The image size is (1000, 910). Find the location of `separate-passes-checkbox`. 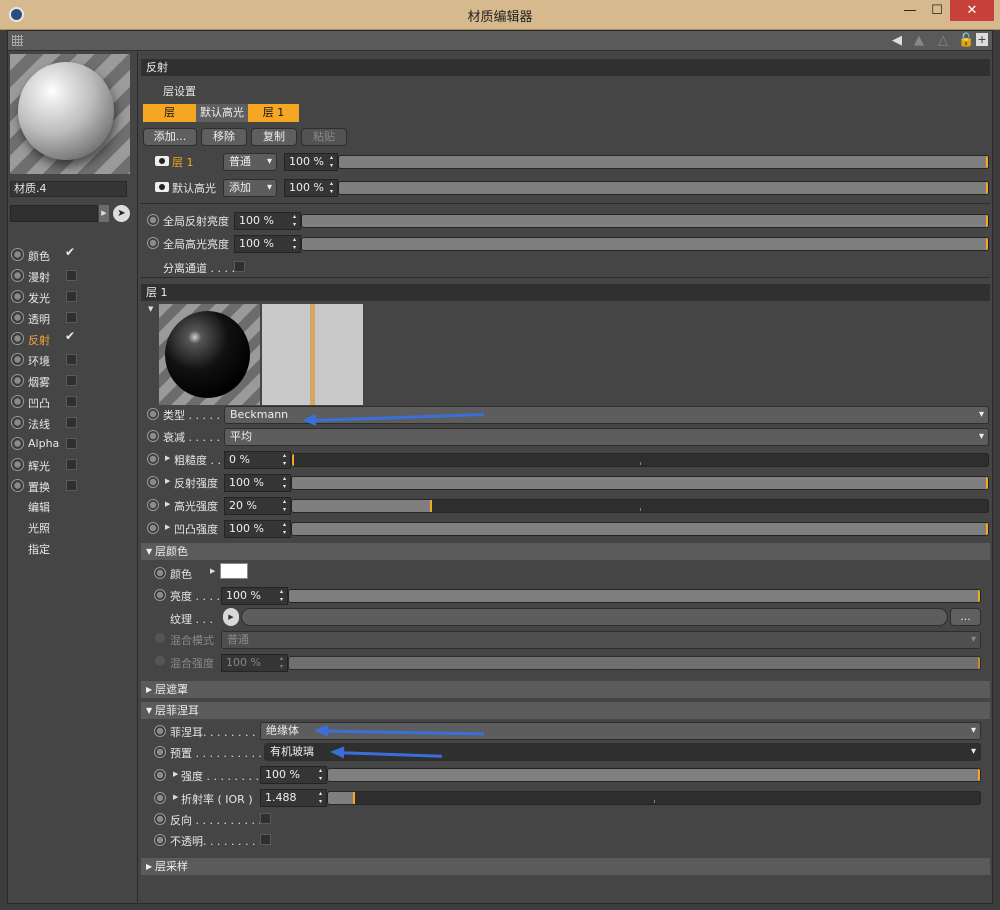

separate-passes-checkbox is located at coordinates (239, 266).